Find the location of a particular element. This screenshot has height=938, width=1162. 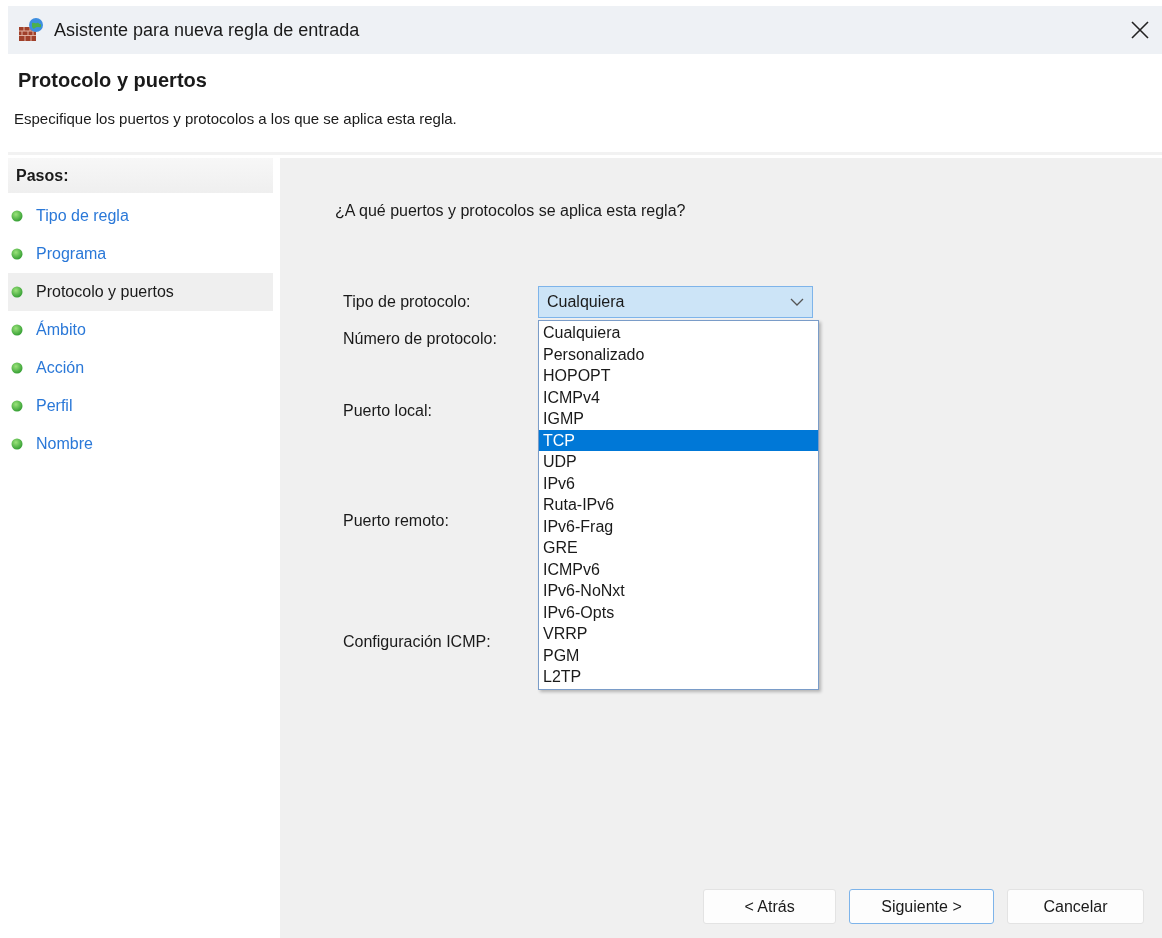

dropdown-option: VRRP is located at coordinates (678, 634).